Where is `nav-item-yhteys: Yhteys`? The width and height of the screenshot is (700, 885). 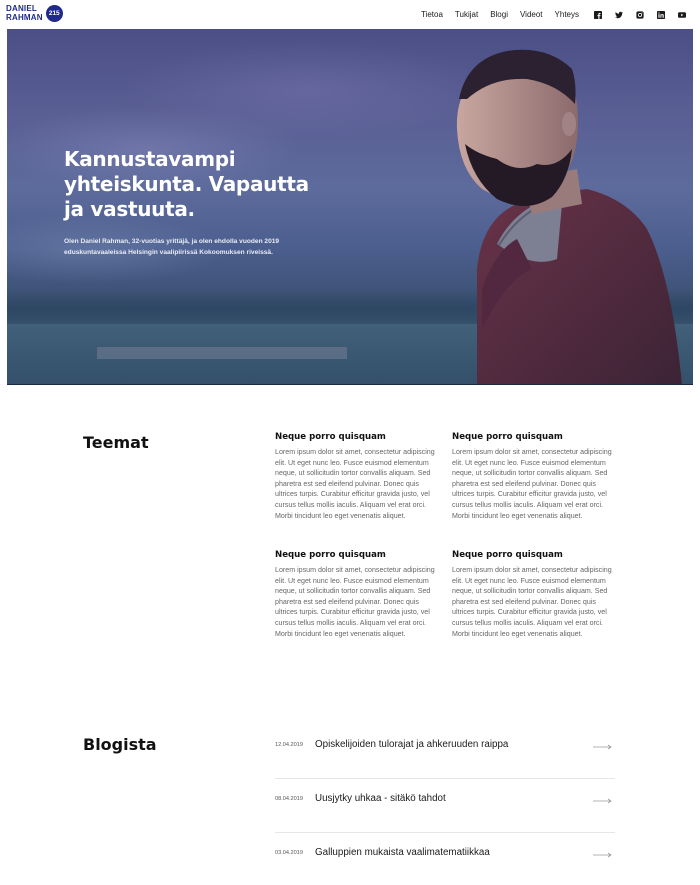
nav-item-yhteys: Yhteys is located at coordinates (567, 14).